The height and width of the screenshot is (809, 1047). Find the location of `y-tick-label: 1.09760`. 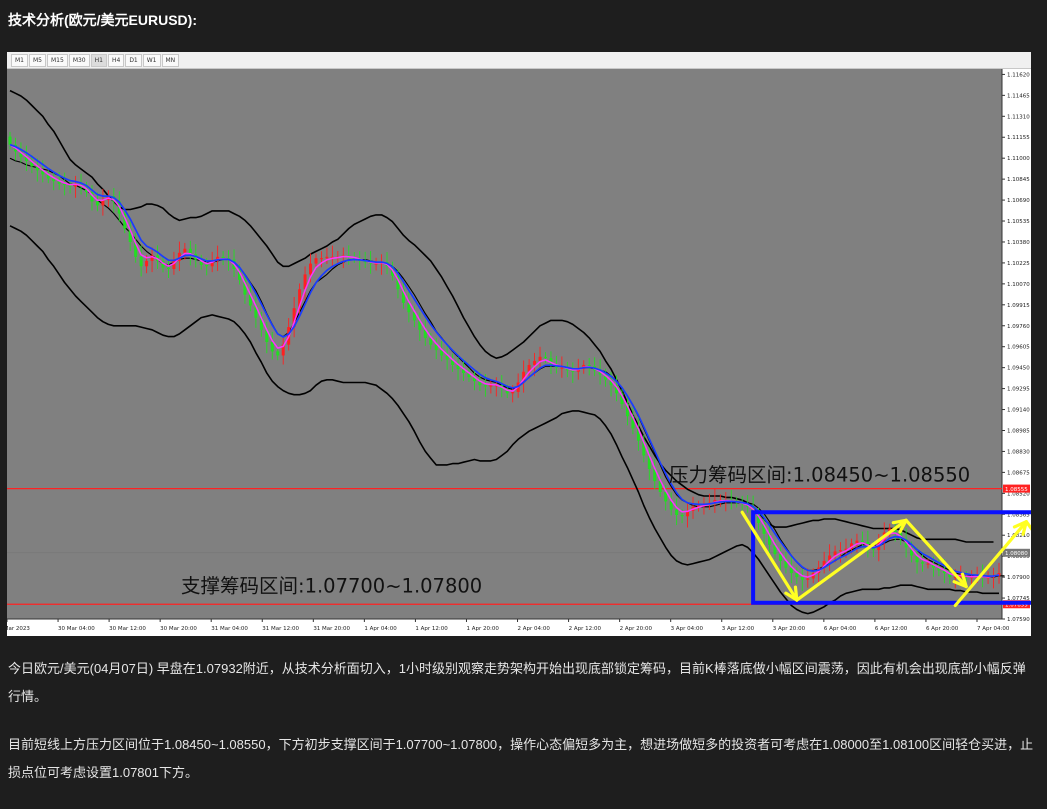

y-tick-label: 1.09760 is located at coordinates (1018, 327).